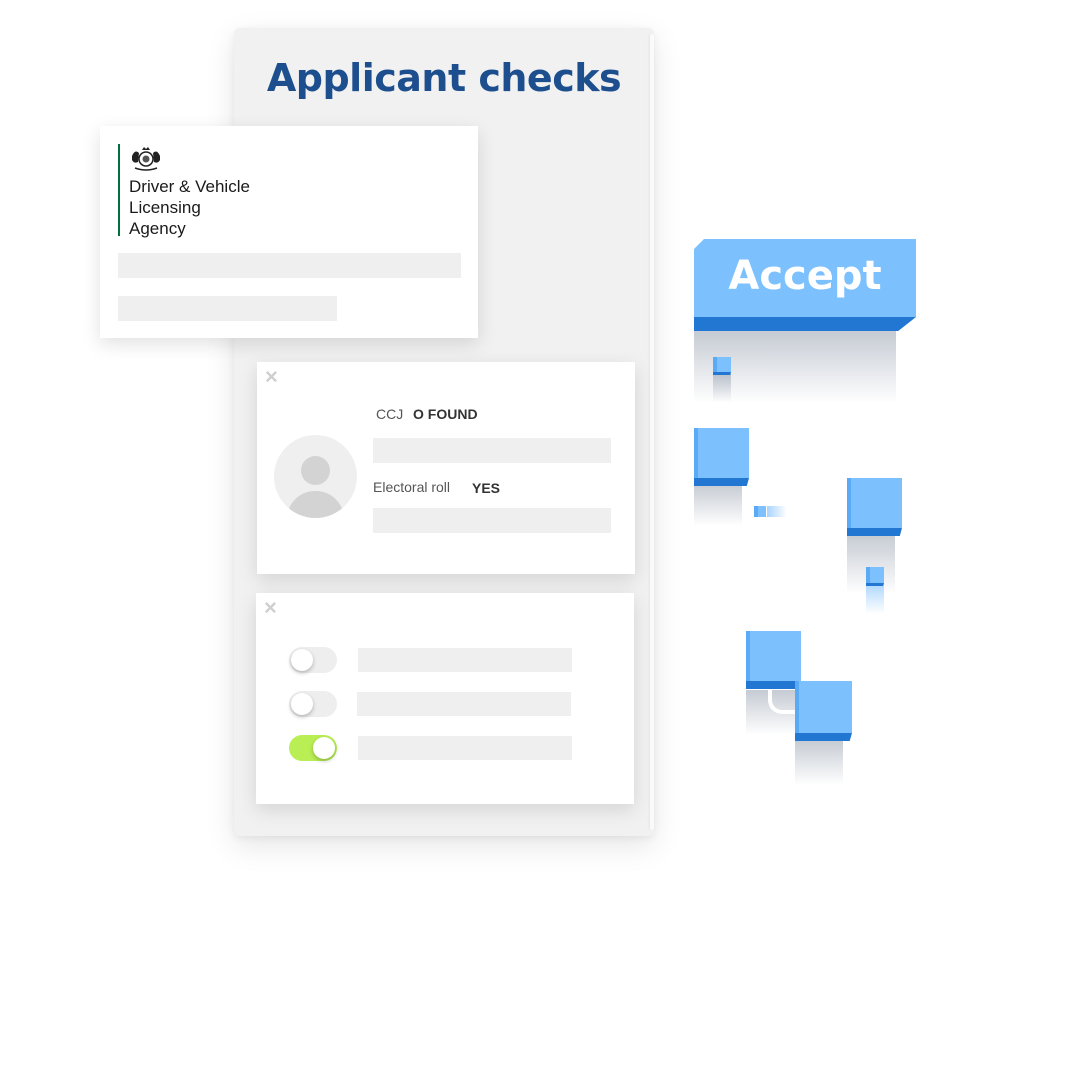  What do you see at coordinates (390, 414) in the screenshot?
I see `ccj-label: CCJ` at bounding box center [390, 414].